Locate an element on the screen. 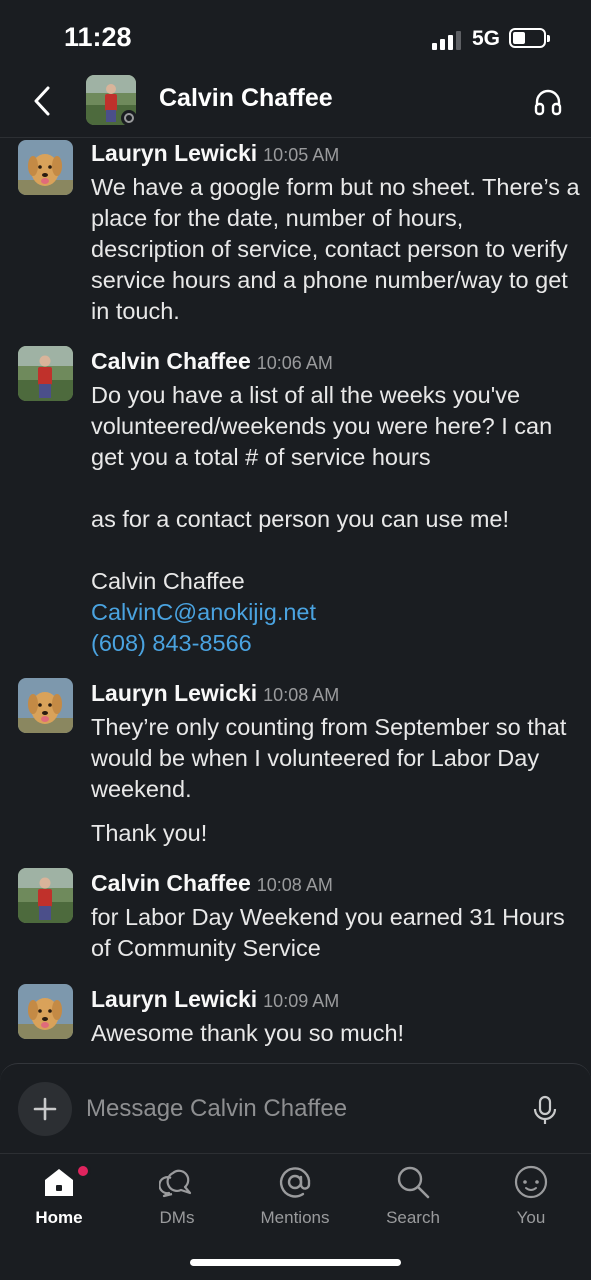 Image resolution: width=591 pixels, height=1280 pixels. message-text: Awesome thank you so much! is located at coordinates (248, 1033).